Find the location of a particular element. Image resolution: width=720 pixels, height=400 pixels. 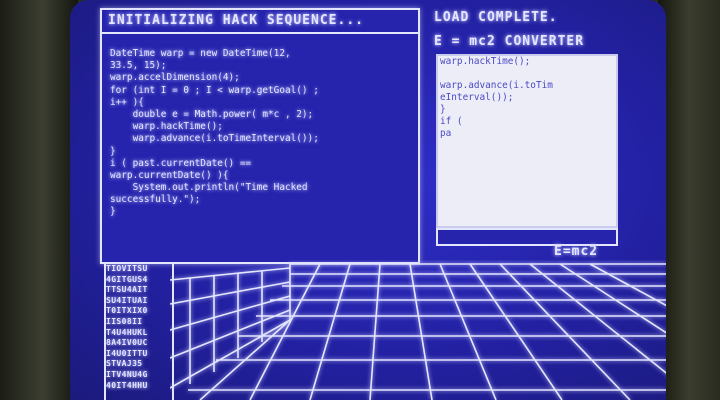

code-line: warp.advance(i.toTimeInterval()); is located at coordinates (214, 139).